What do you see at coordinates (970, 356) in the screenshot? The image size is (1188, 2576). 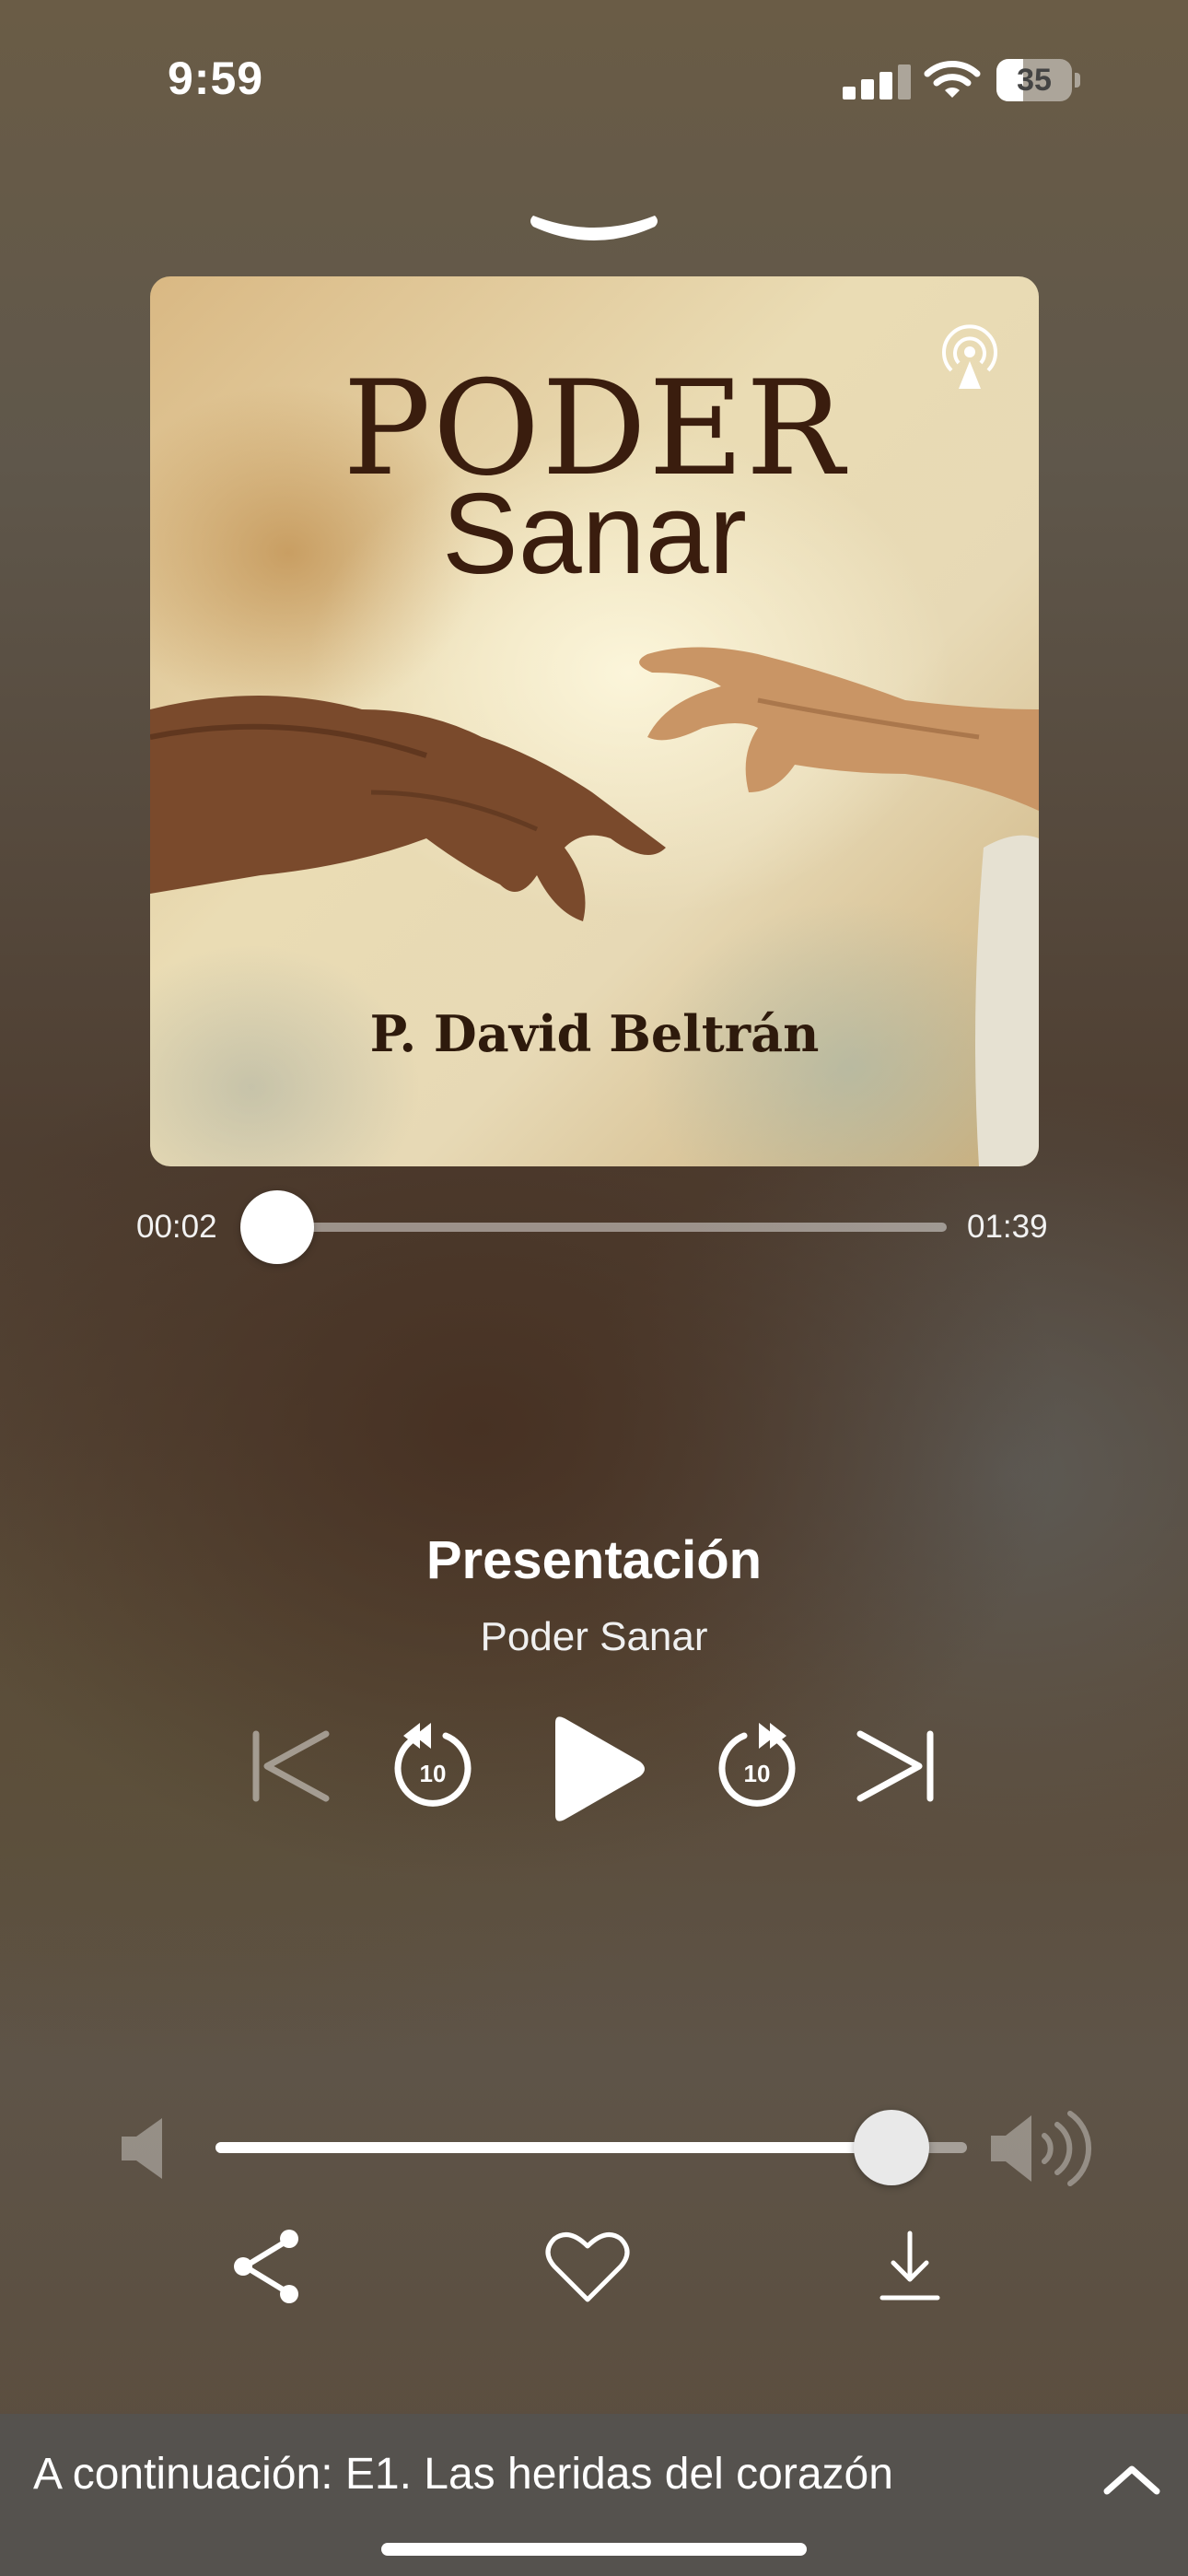 I see `podcast-broadcast-icon` at bounding box center [970, 356].